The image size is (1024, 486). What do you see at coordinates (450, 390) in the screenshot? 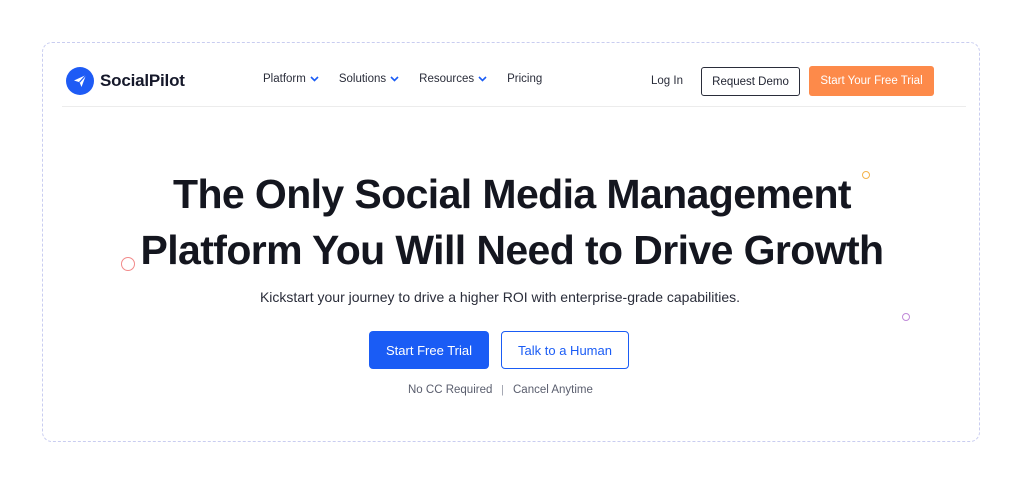
I see `no-cc-note: No CC Required` at bounding box center [450, 390].